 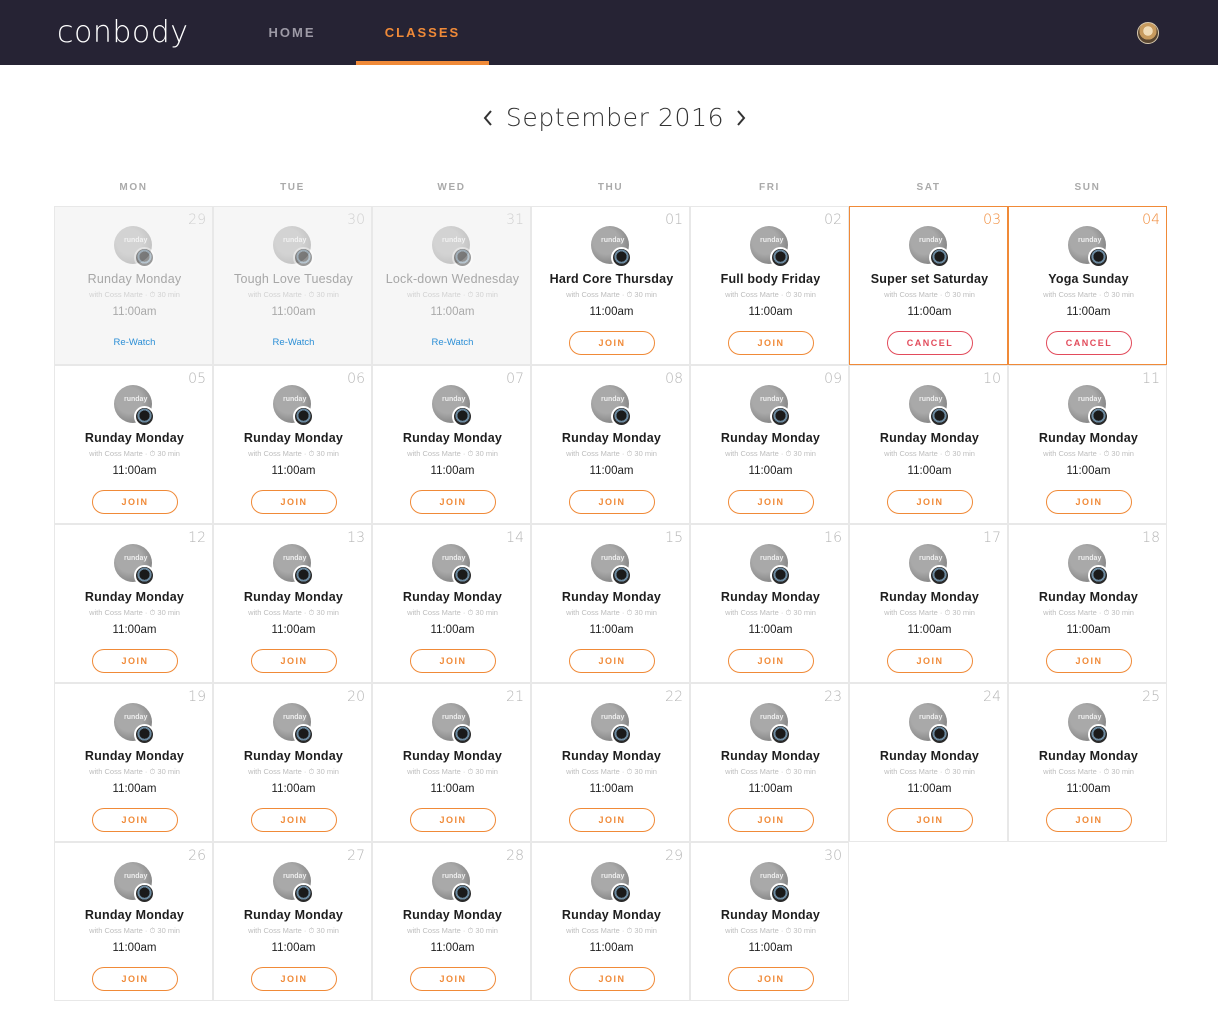 What do you see at coordinates (488, 118) in the screenshot?
I see `previous-month-arrow-icon` at bounding box center [488, 118].